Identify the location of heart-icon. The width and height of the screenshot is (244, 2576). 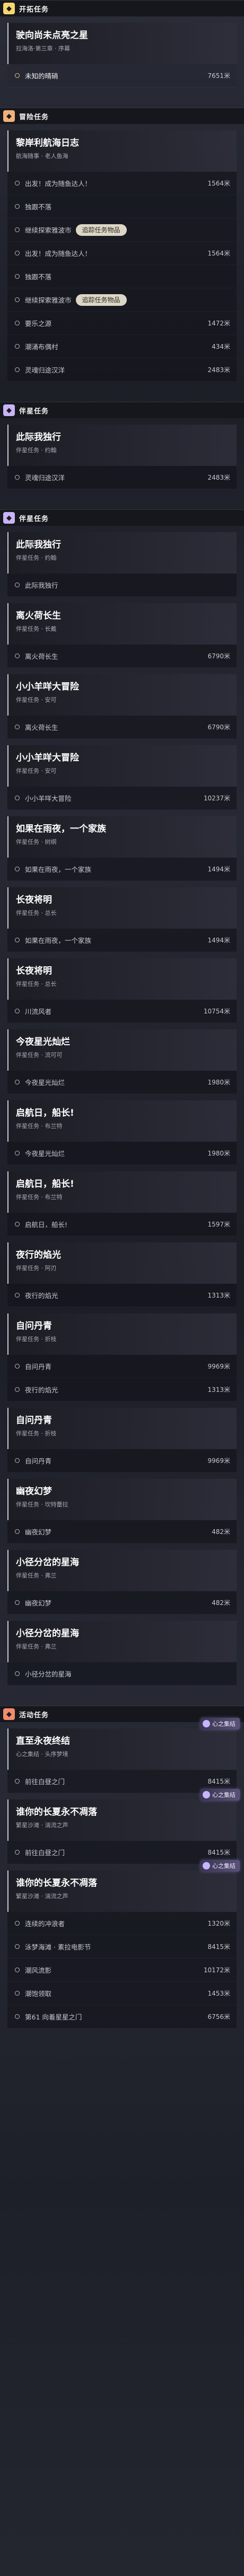
(207, 1865).